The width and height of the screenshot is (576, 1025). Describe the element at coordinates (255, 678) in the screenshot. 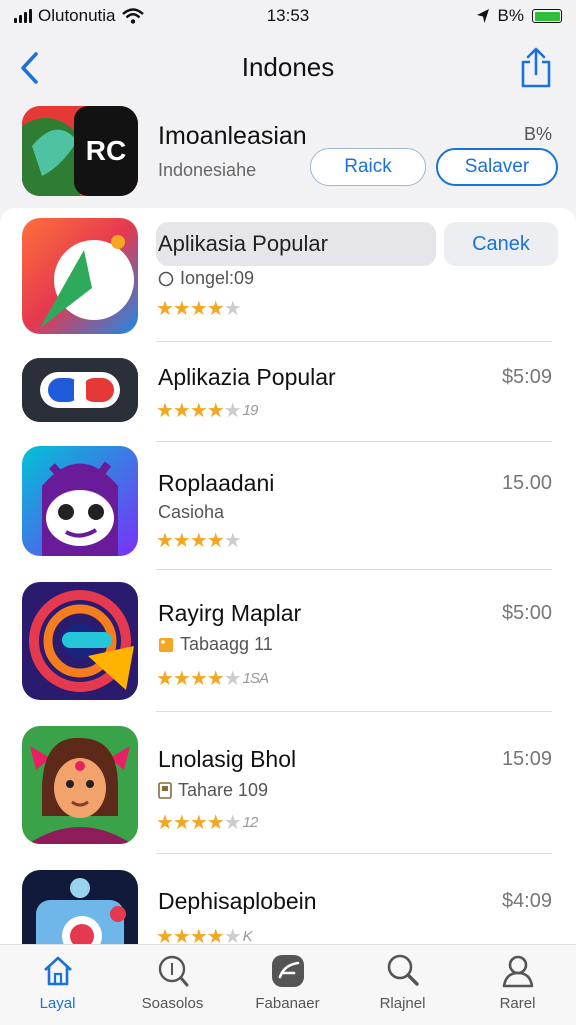

I see `rating-count: 1SA` at that location.